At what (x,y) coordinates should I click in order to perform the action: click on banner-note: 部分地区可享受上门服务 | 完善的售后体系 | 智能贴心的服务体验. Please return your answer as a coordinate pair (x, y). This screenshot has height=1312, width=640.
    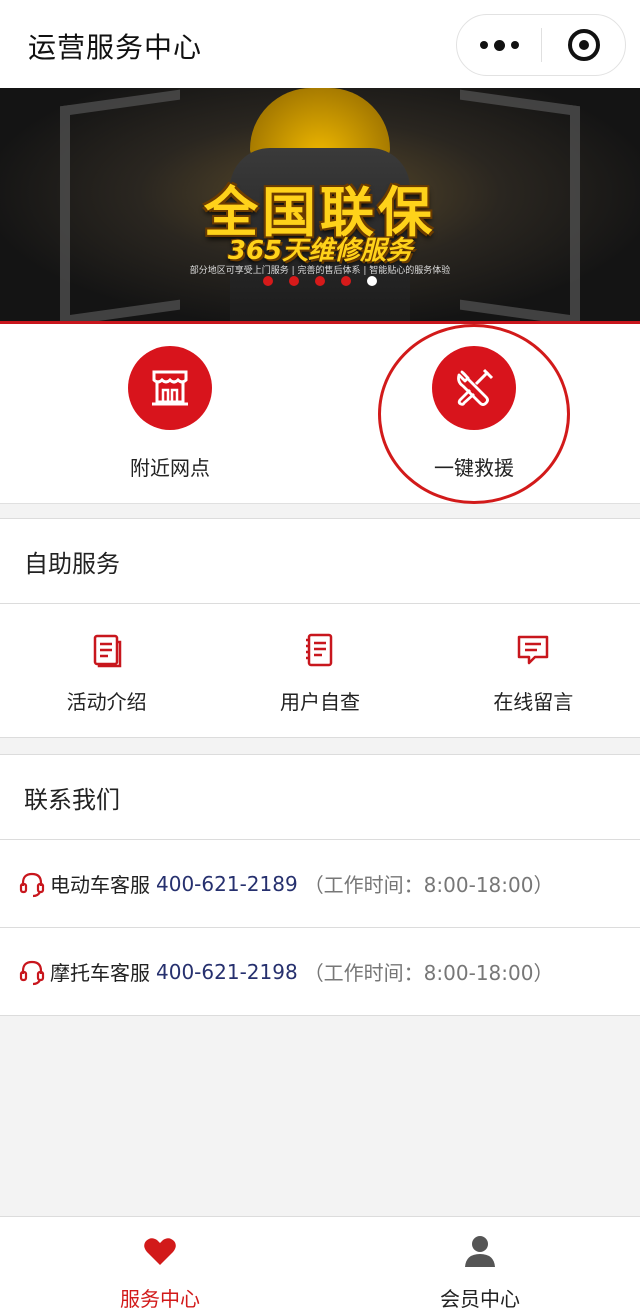
    Looking at the image, I should click on (320, 271).